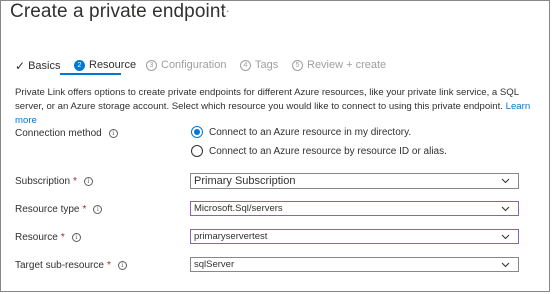  Describe the element at coordinates (347, 65) in the screenshot. I see `tab-label: Review + create` at that location.